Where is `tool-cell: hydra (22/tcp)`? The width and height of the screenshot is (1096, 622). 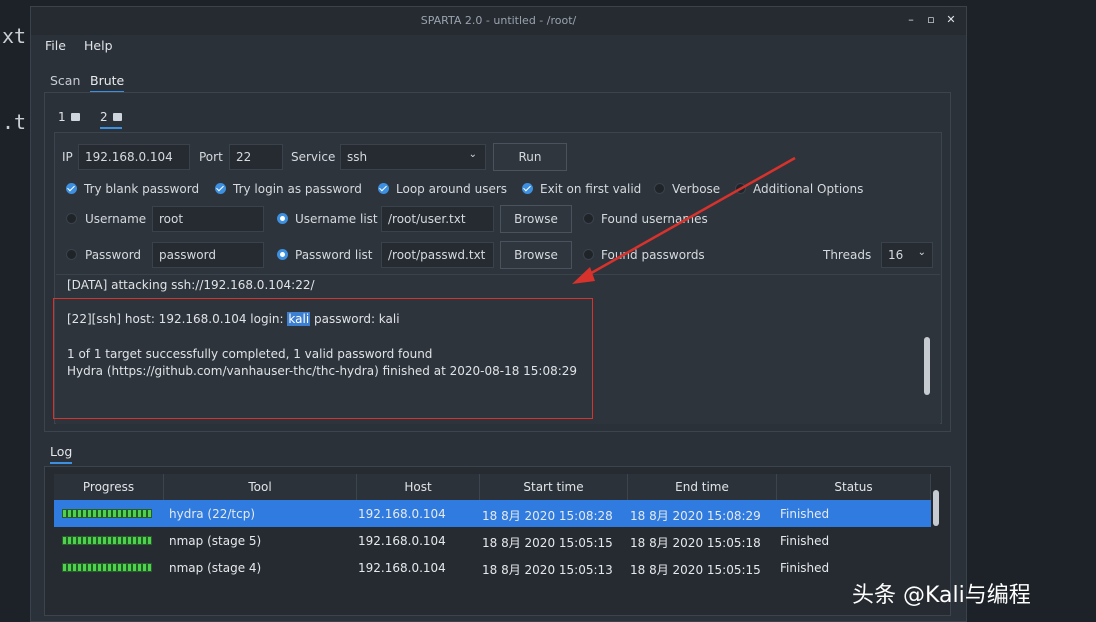
tool-cell: hydra (22/tcp) is located at coordinates (212, 514).